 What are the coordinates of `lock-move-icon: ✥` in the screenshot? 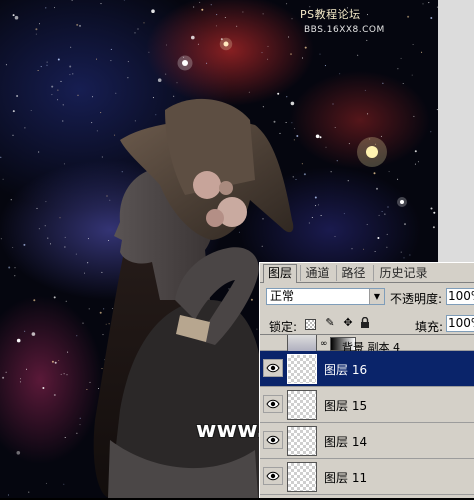 It's located at (348, 323).